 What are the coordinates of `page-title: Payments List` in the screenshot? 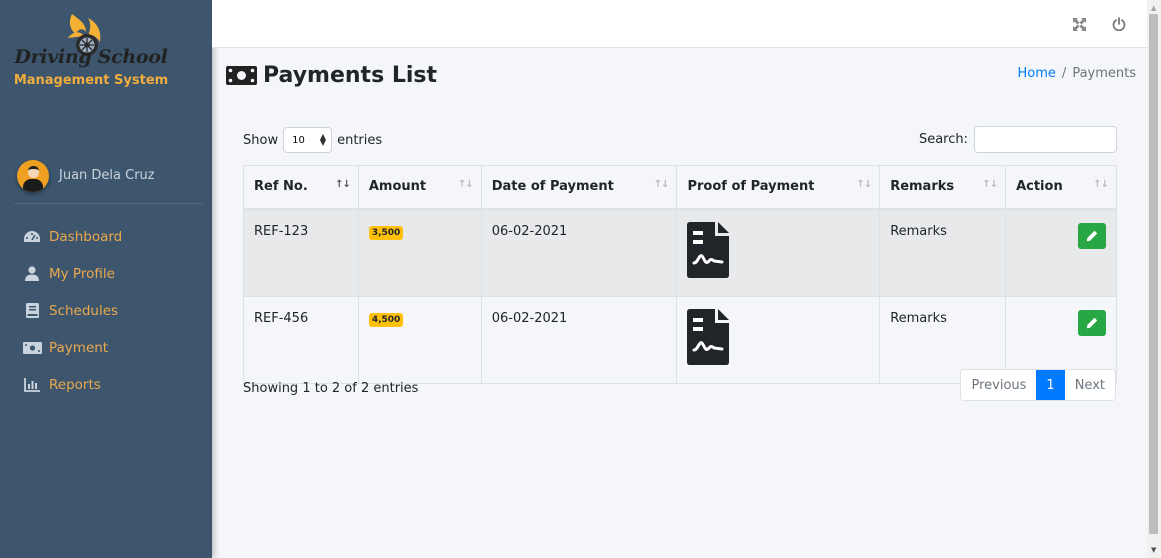 It's located at (331, 75).